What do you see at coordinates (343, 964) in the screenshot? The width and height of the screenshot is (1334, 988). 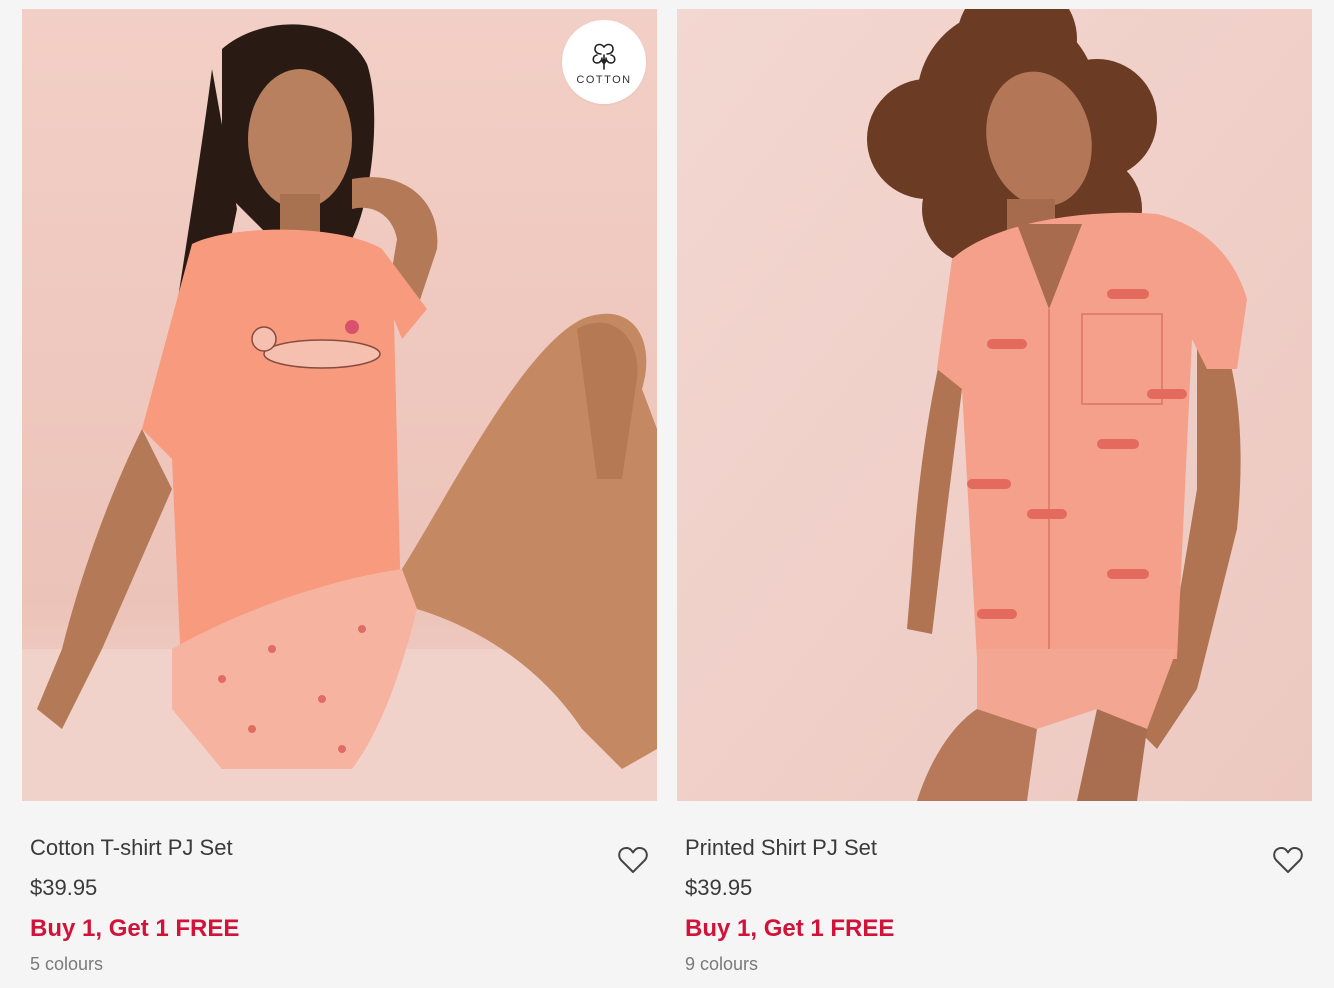 I see `colour-count: 5 colours` at bounding box center [343, 964].